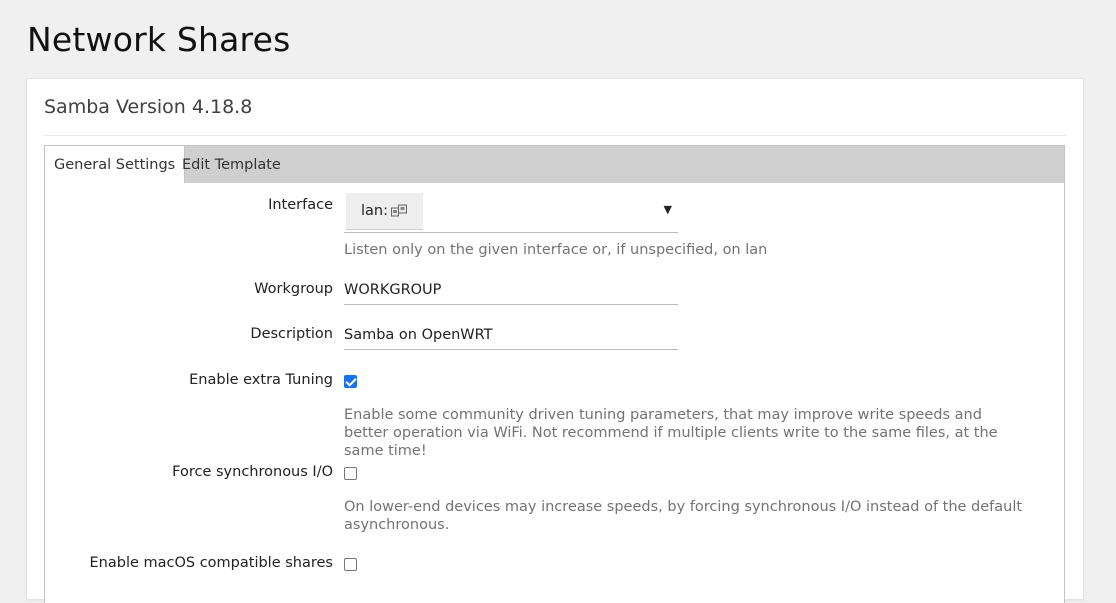  I want to click on macos-shares-checkbox, so click(350, 564).